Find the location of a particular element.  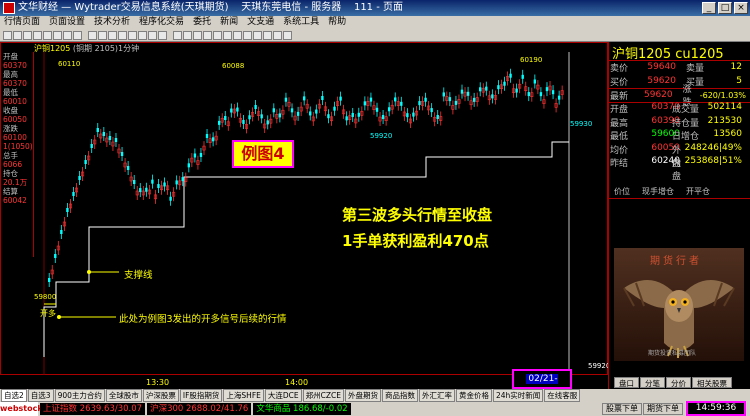

market-tab: 900主力合约 is located at coordinates (79, 395).